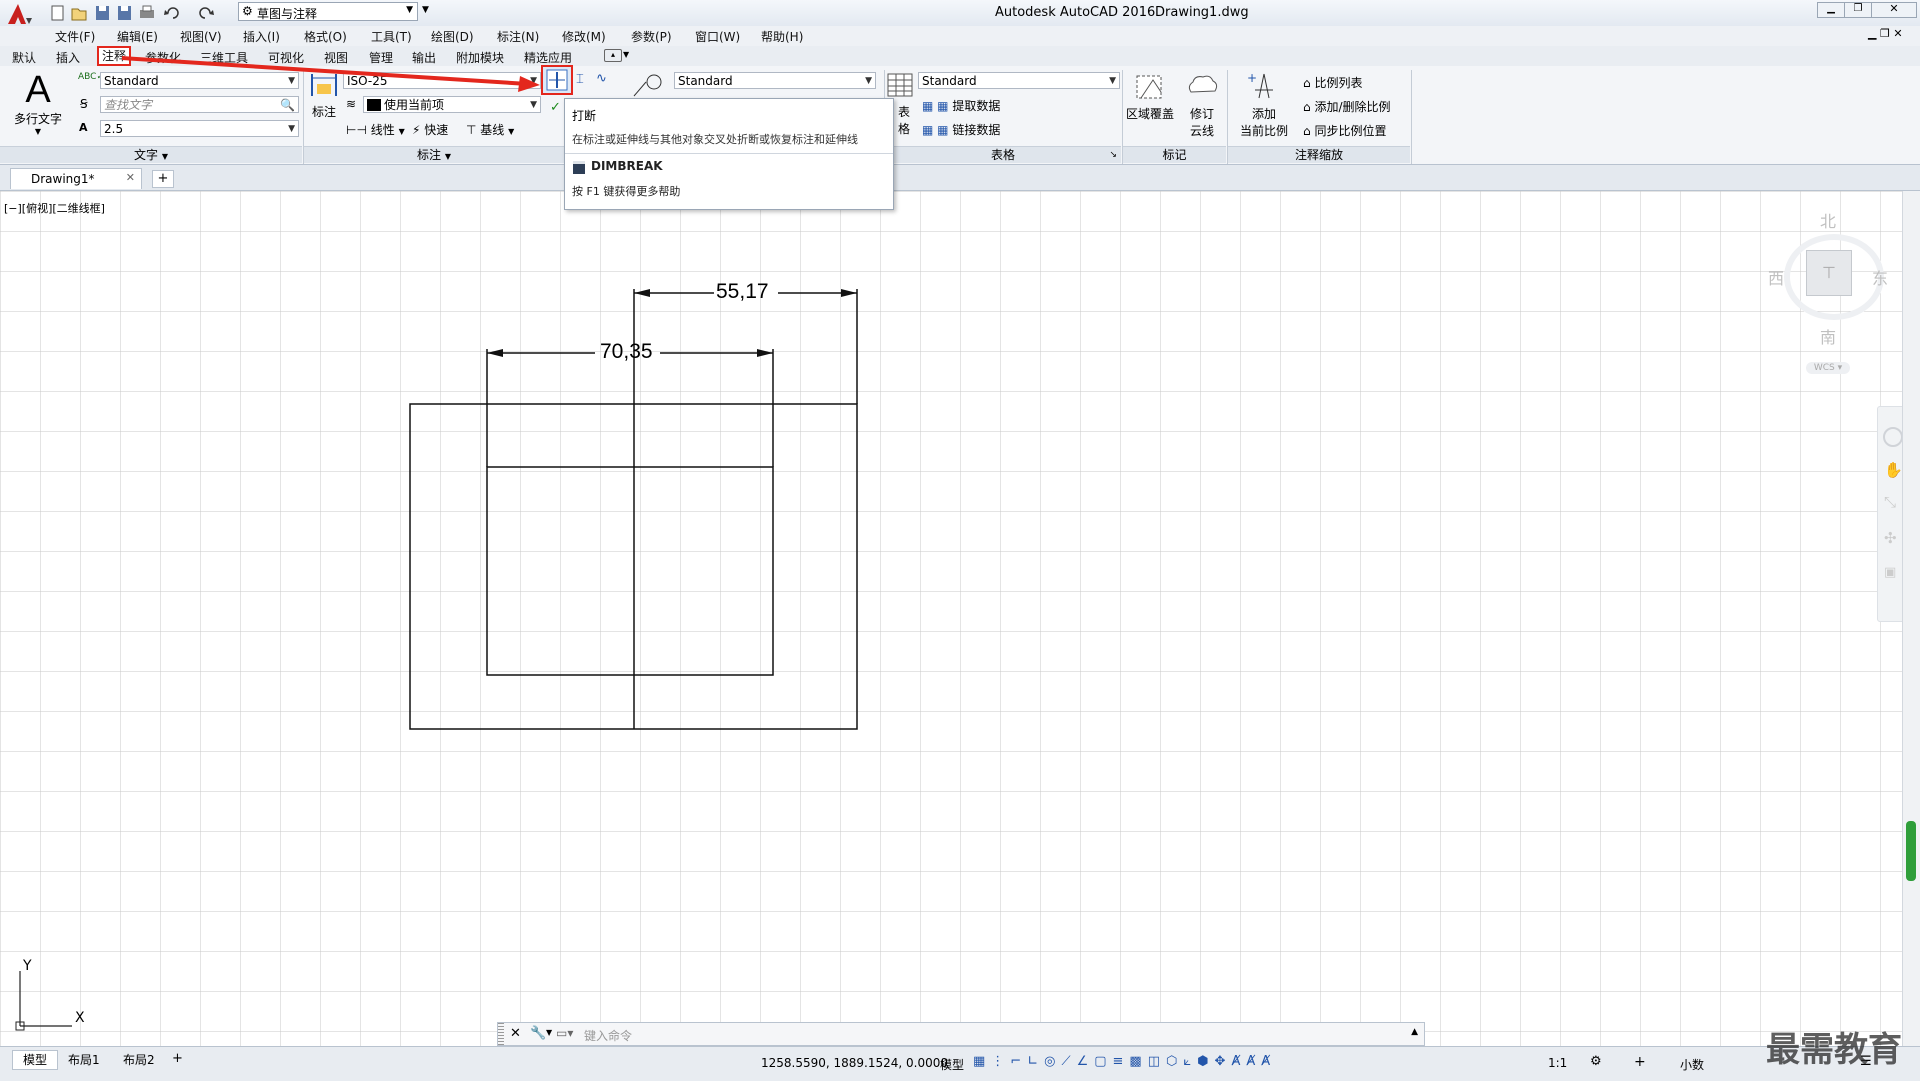  Describe the element at coordinates (1263, 114) in the screenshot. I see `add-scale-label-line1: 添加` at that location.